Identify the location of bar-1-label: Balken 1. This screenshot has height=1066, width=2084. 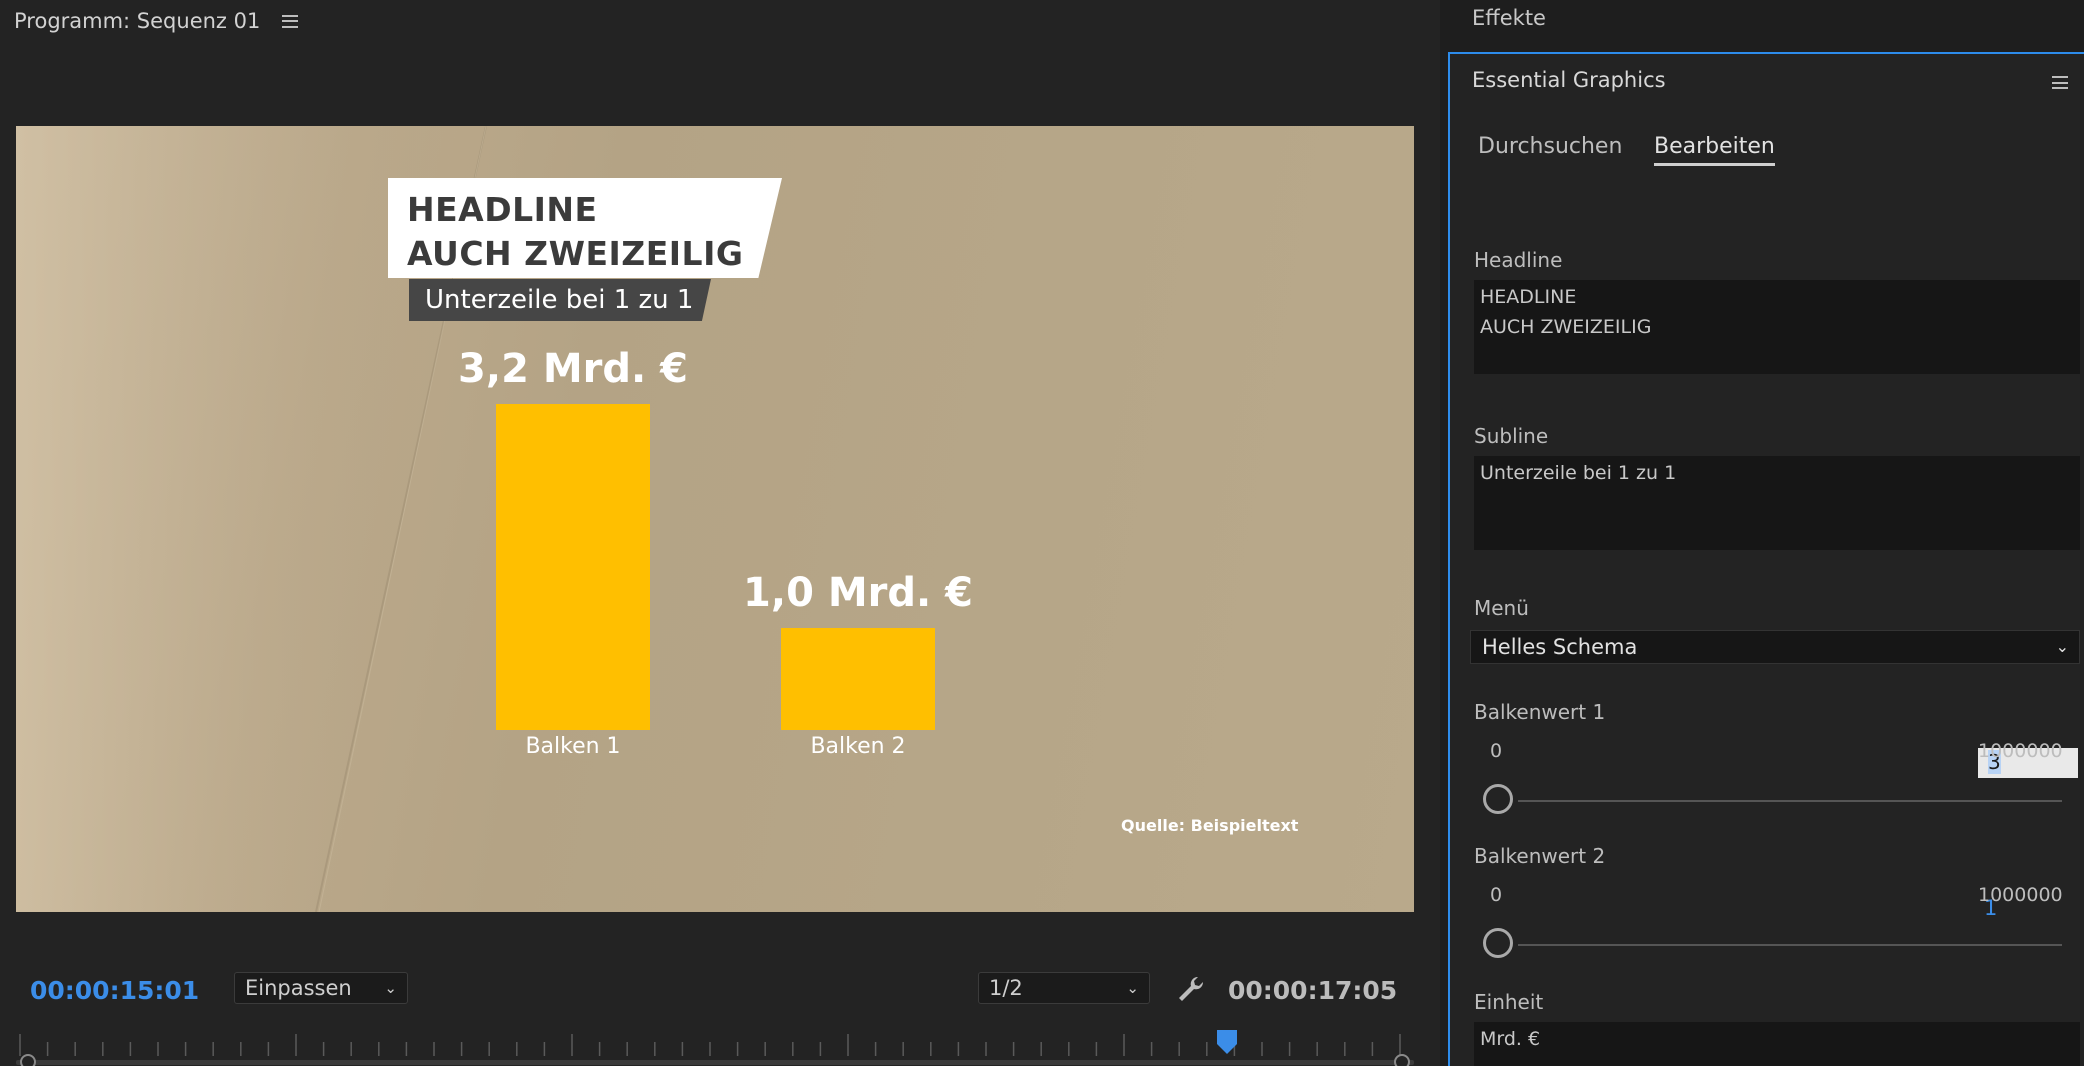
(573, 746).